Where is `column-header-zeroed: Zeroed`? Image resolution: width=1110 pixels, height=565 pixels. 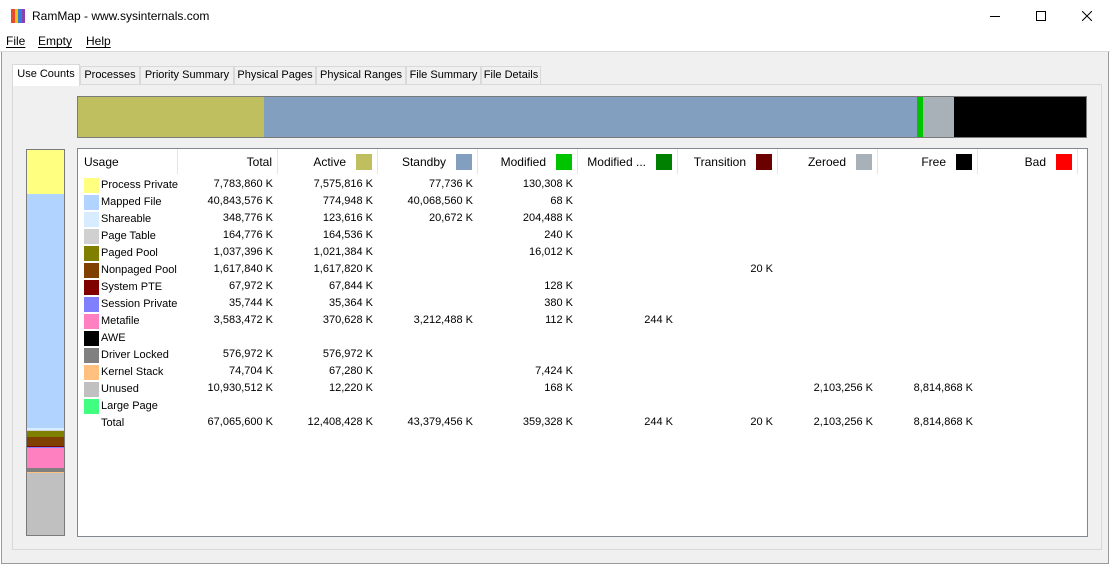 column-header-zeroed: Zeroed is located at coordinates (828, 161).